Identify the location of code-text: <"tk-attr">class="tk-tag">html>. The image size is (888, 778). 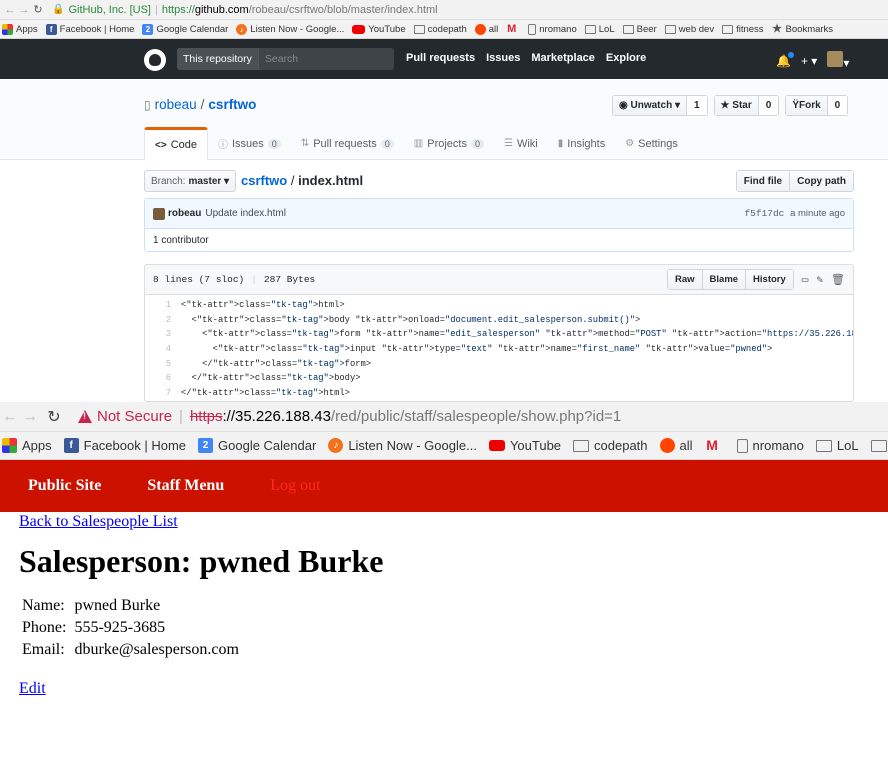
(263, 305).